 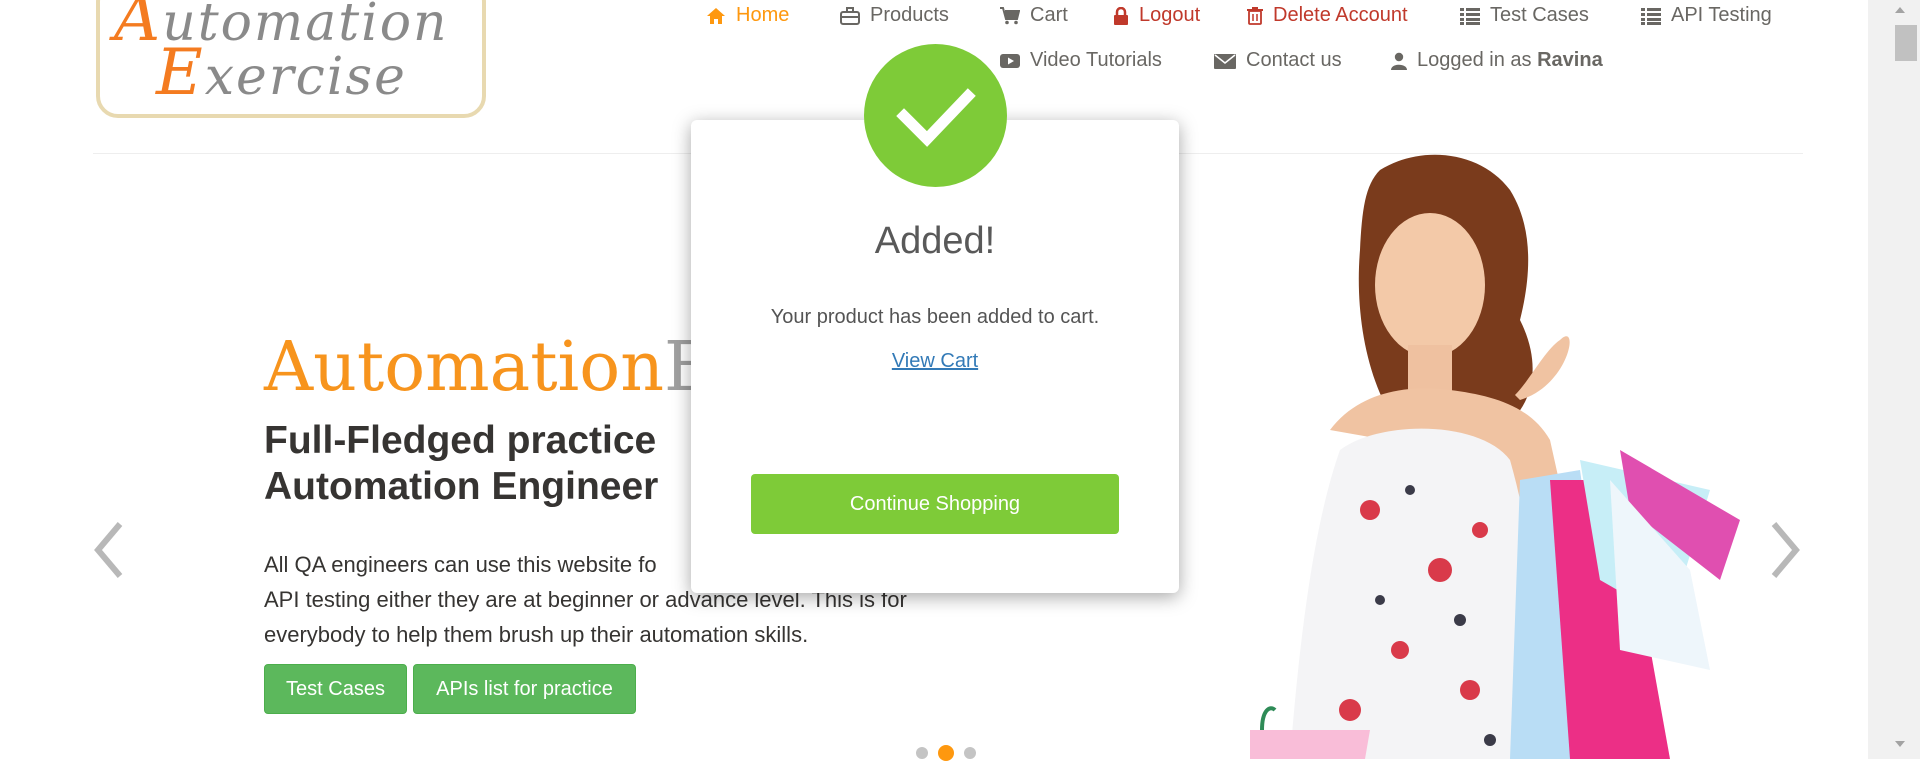 What do you see at coordinates (1278, 60) in the screenshot?
I see `nav-contact-us: Contact us` at bounding box center [1278, 60].